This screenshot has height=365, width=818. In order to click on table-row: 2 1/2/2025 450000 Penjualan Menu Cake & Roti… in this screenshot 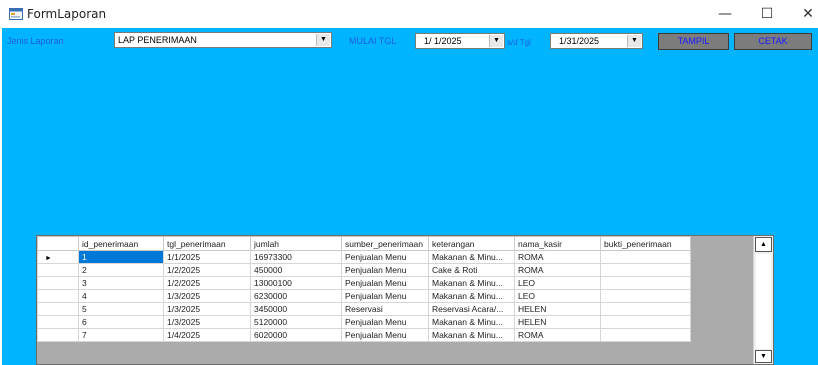, I will do `click(364, 270)`.